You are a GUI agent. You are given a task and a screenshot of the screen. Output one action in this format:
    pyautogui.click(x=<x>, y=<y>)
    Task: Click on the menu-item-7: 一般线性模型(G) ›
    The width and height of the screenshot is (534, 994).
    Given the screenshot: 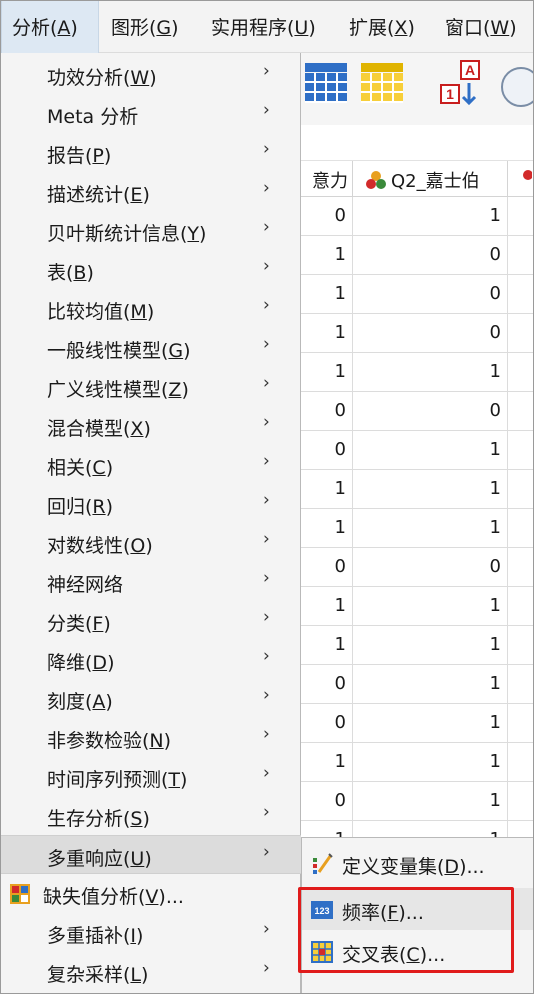 What is the action you would take?
    pyautogui.click(x=151, y=347)
    